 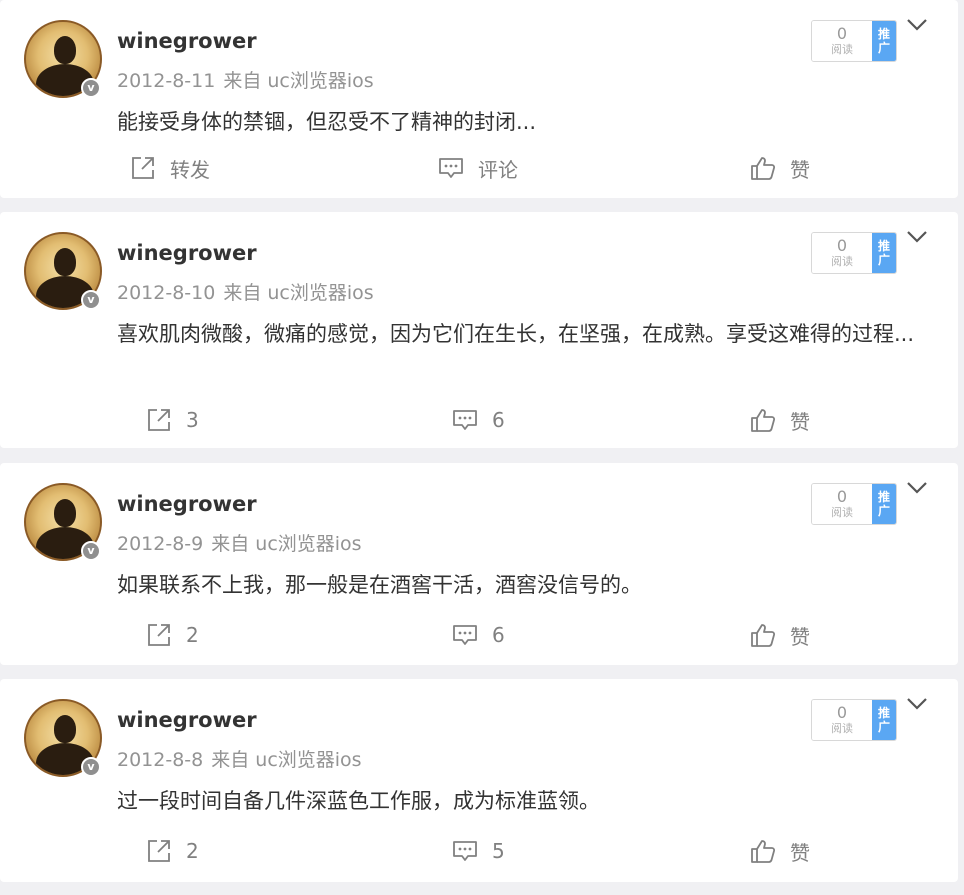 I want to click on post-meta: 2012-8-8 来自 uc浏览器ios, so click(x=239, y=758).